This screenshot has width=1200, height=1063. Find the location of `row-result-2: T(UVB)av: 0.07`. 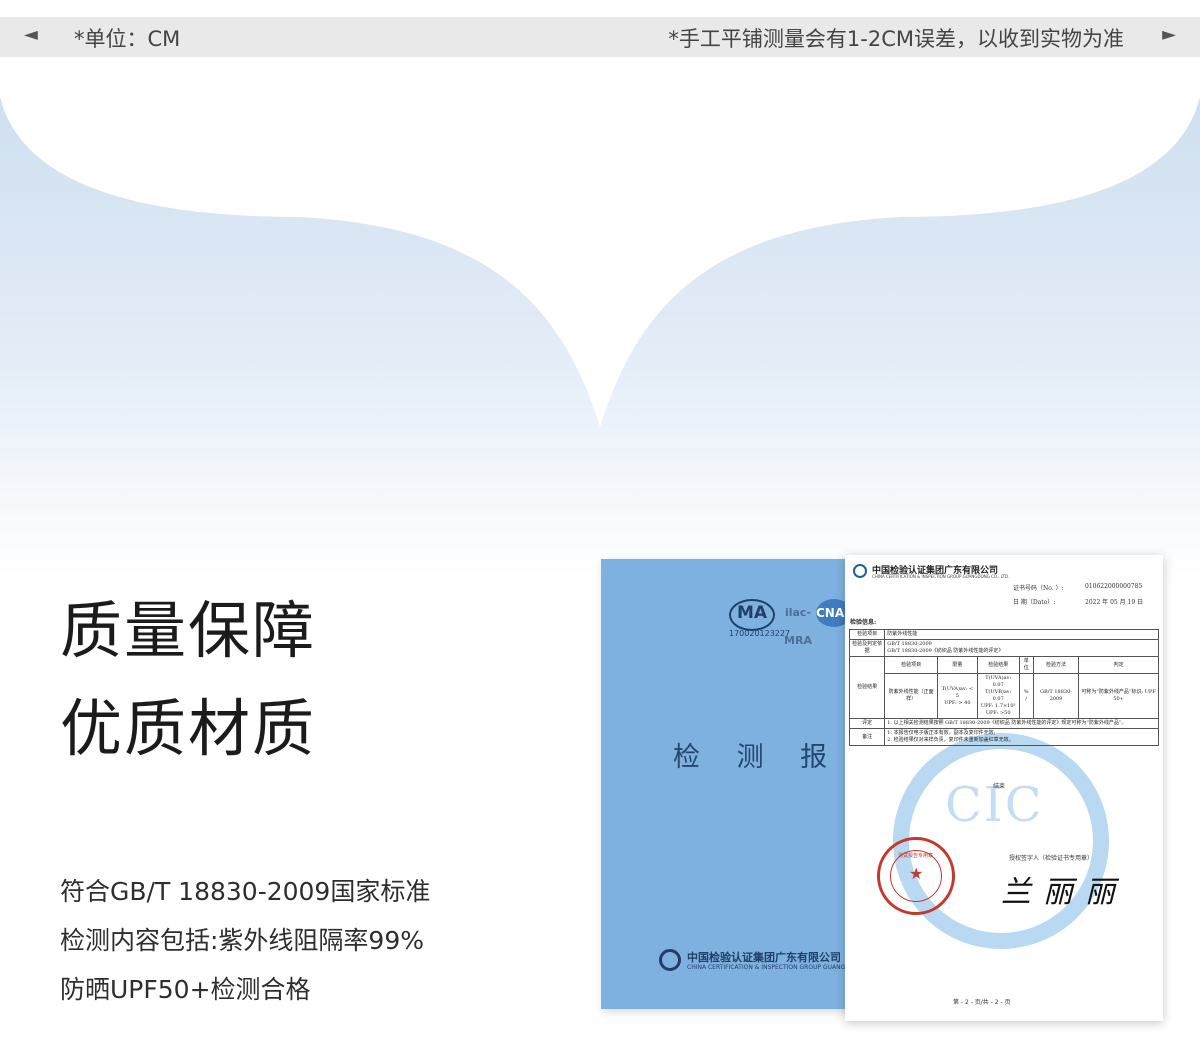

row-result-2: T(UVB)av: 0.07 is located at coordinates (998, 695).